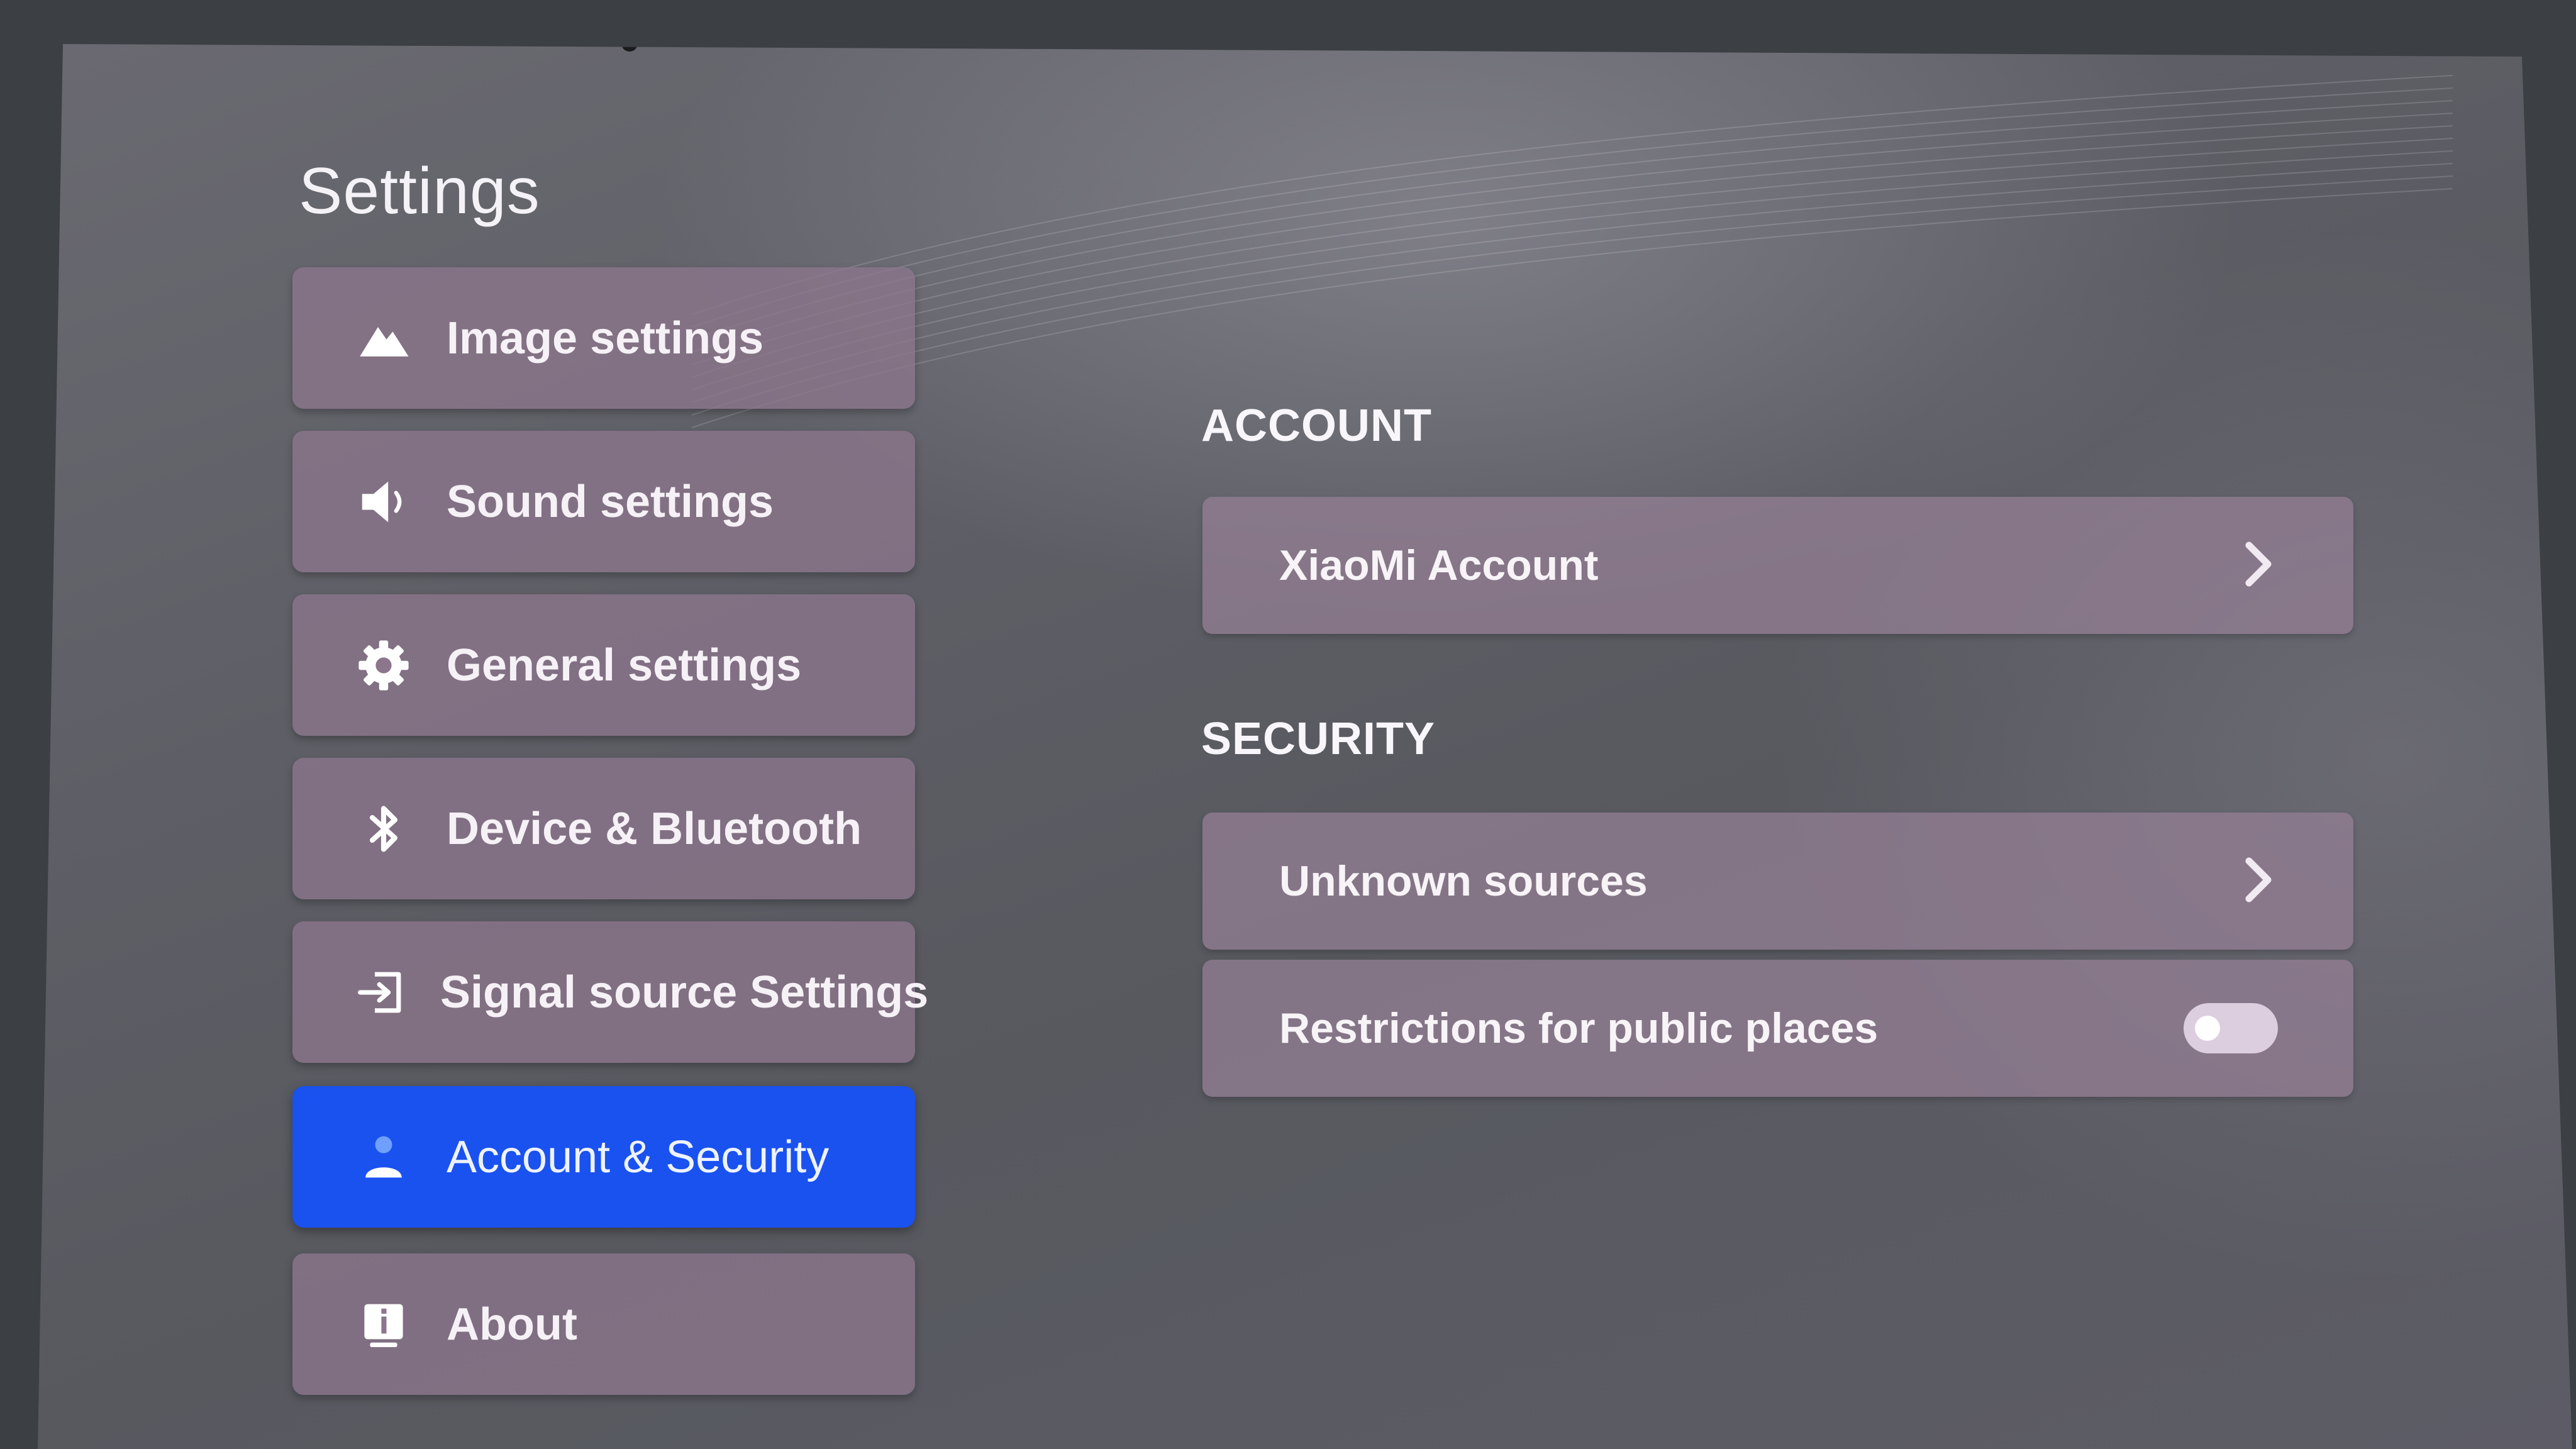  I want to click on sidebar-item-device-bluetooth: Device & Bluetooth, so click(603, 828).